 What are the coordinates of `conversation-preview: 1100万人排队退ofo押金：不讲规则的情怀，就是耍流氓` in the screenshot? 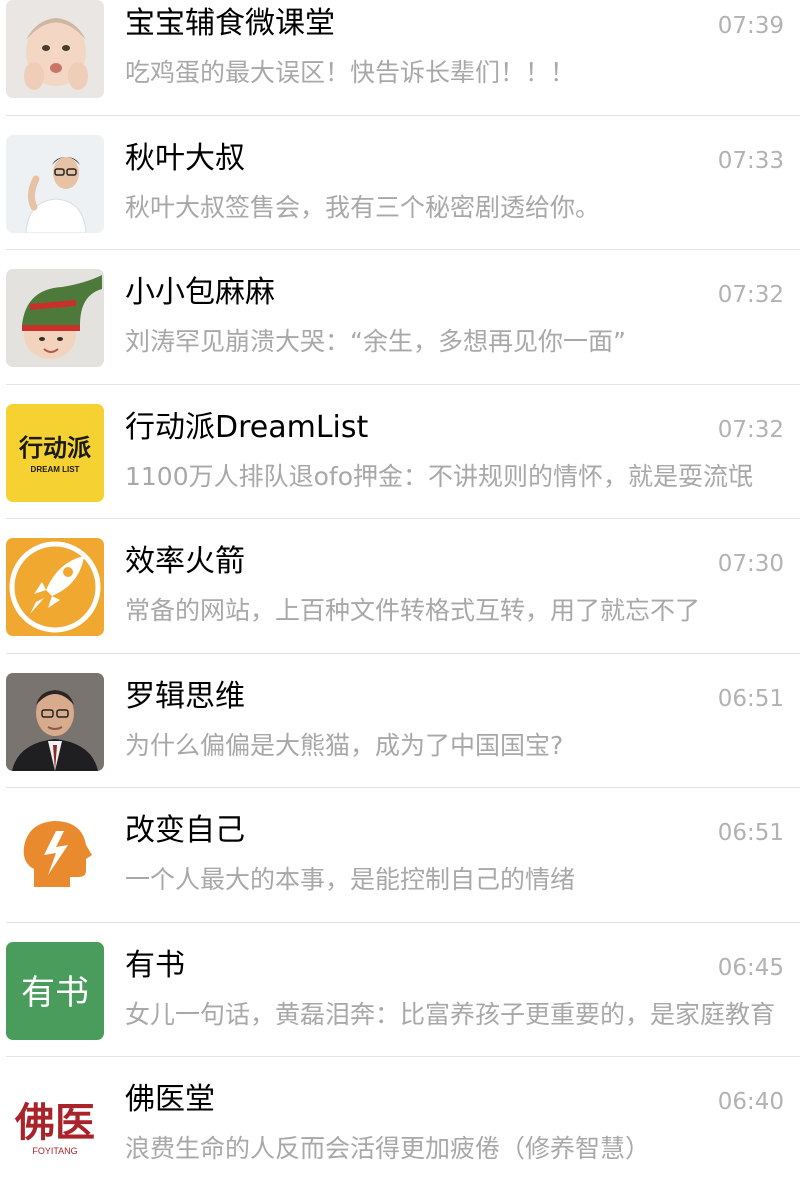 It's located at (439, 476).